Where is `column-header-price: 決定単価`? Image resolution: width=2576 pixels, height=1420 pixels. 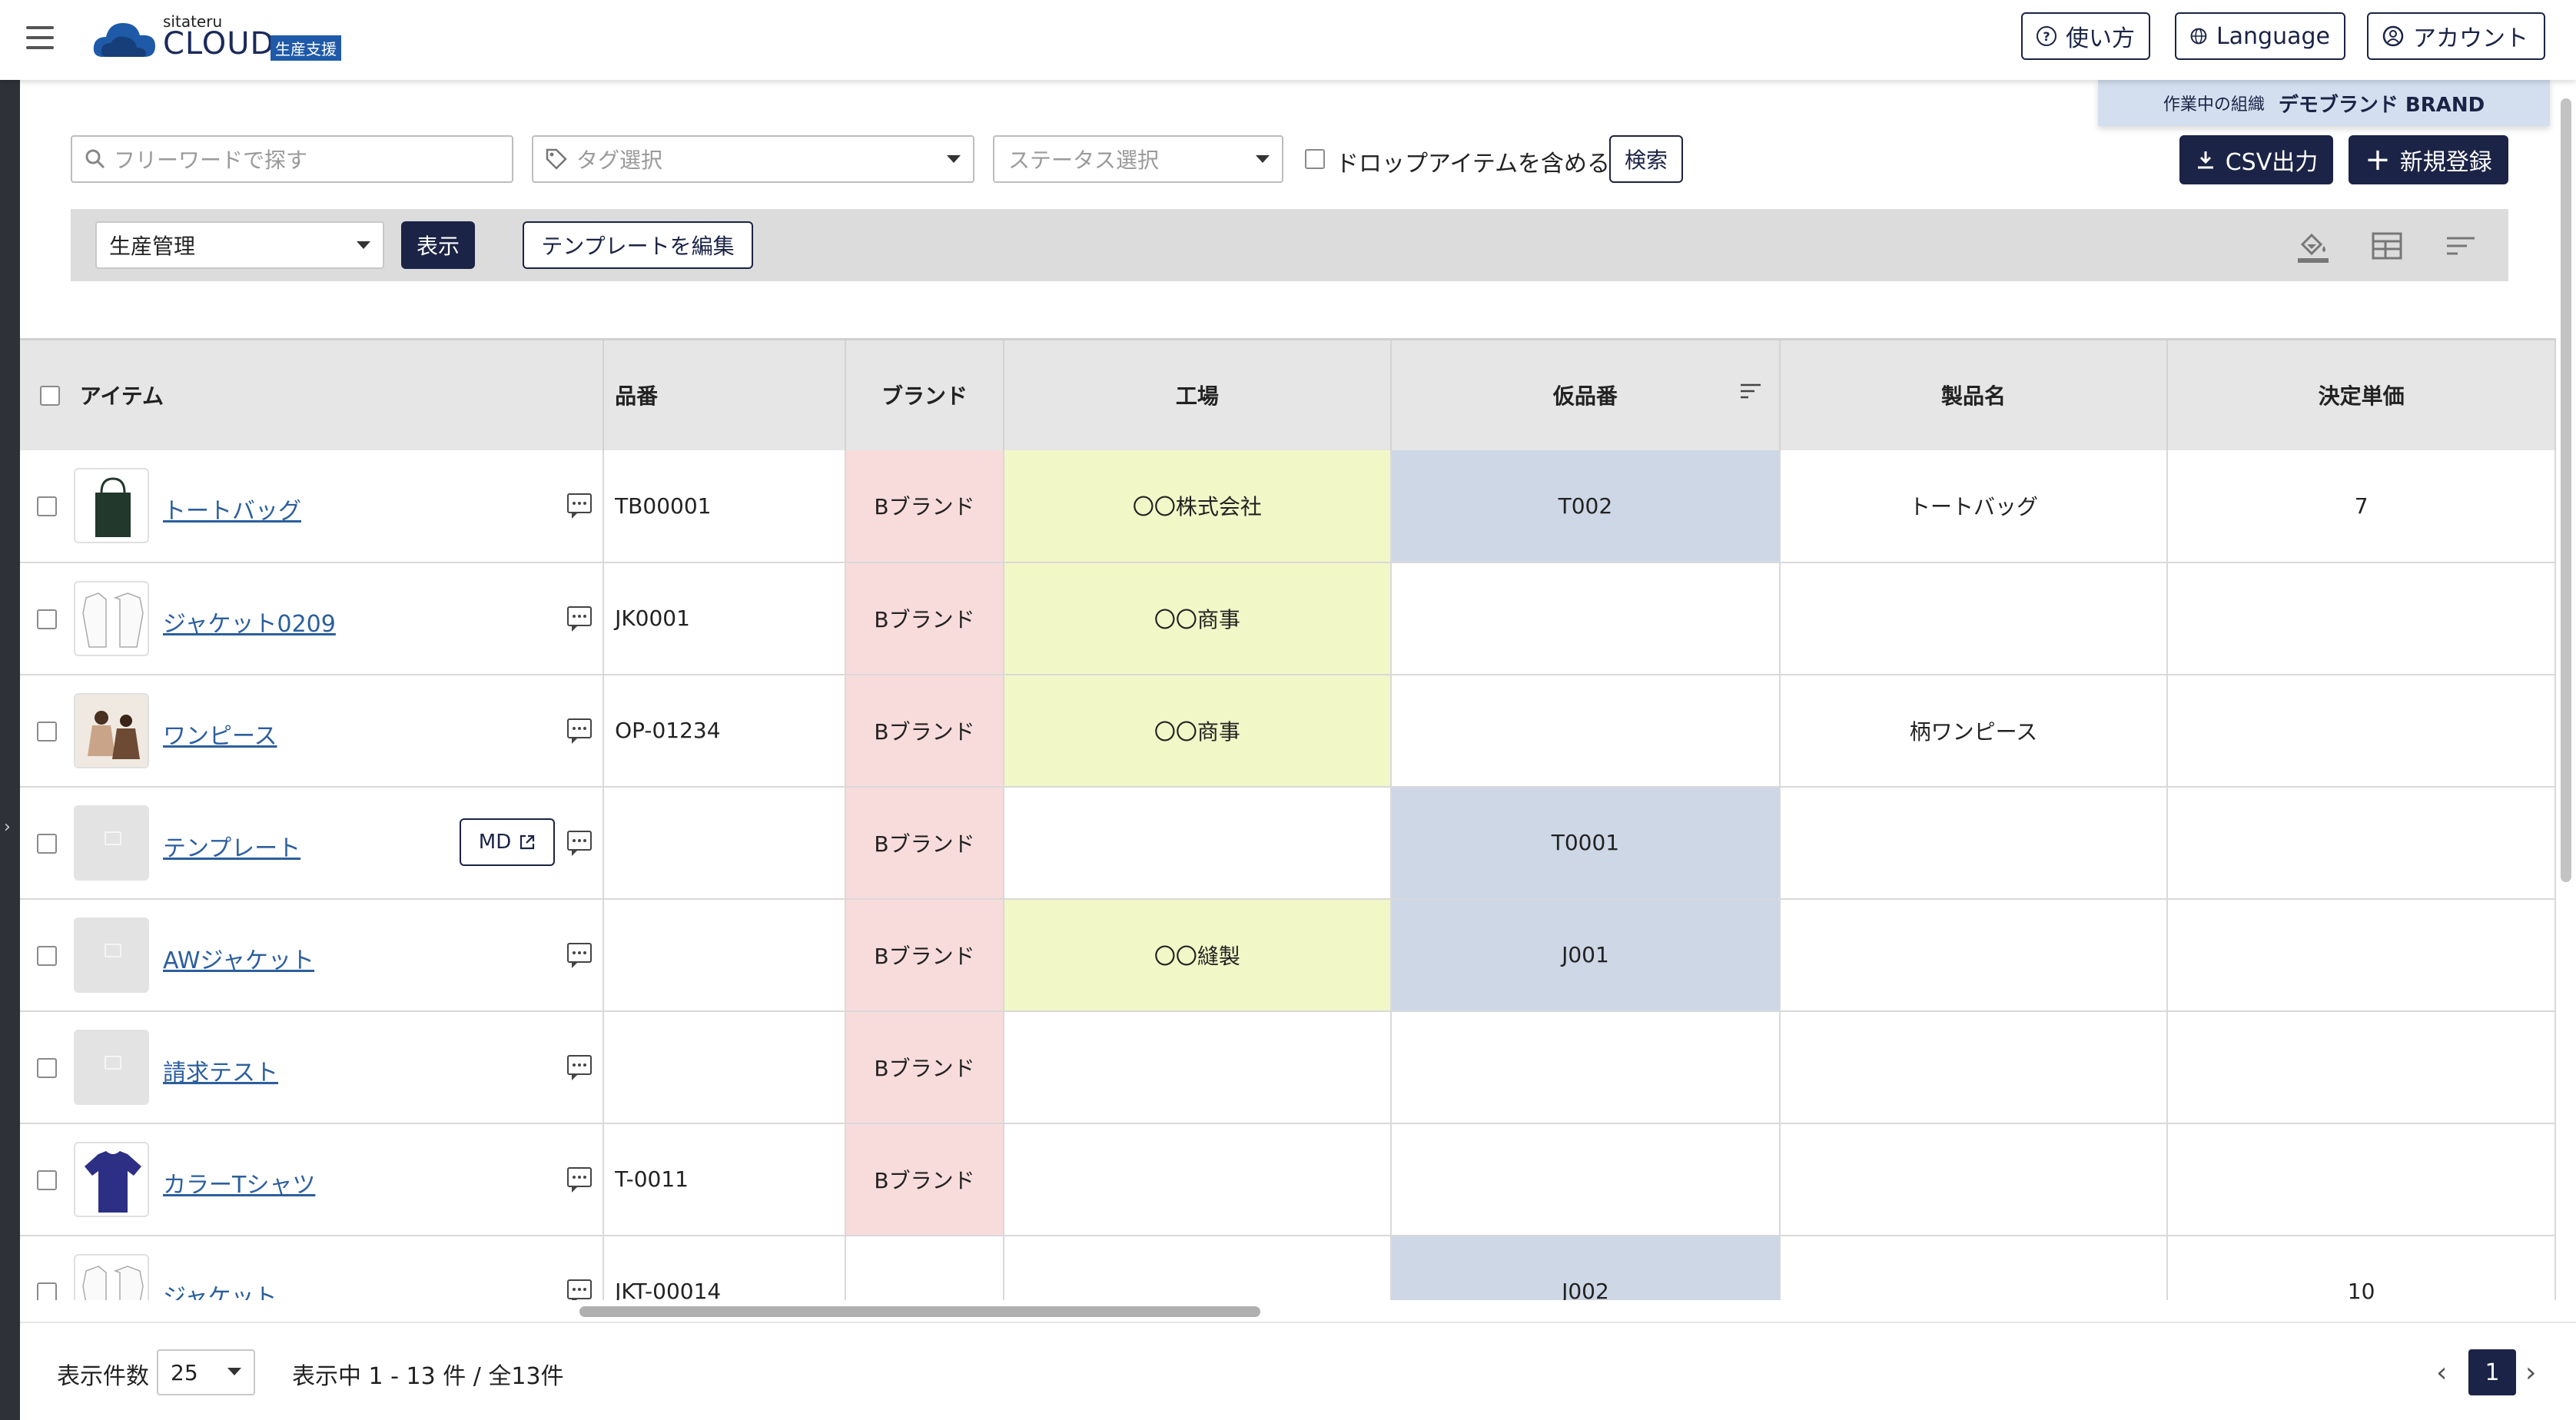
column-header-price: 決定単価 is located at coordinates (2361, 394).